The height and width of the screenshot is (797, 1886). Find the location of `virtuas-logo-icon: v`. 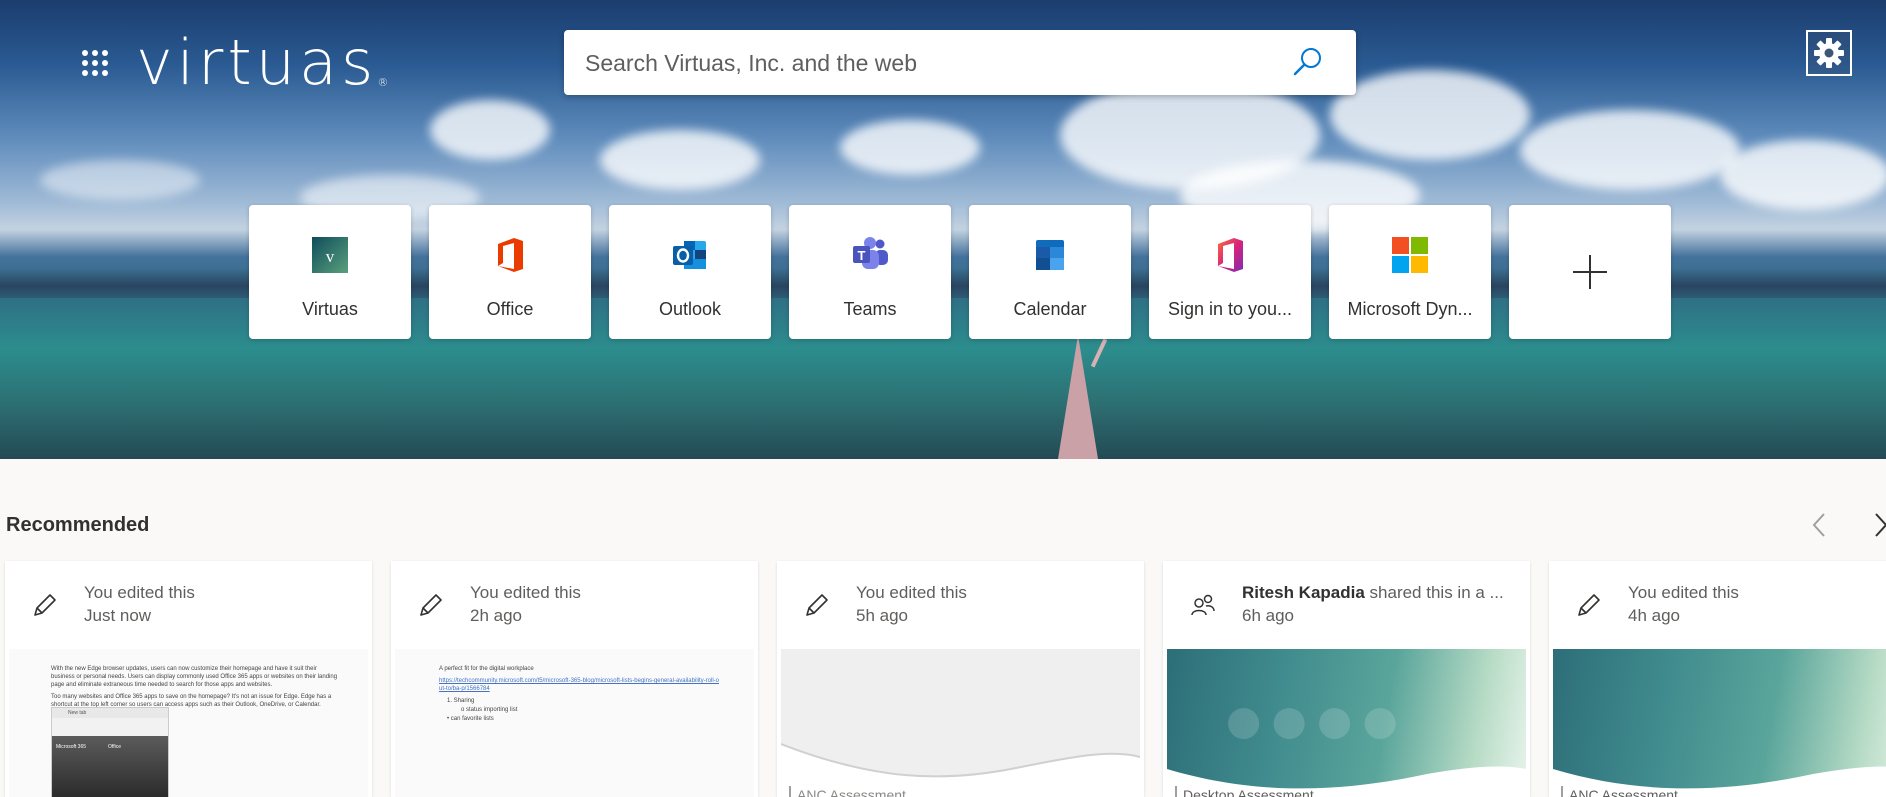

virtuas-logo-icon: v is located at coordinates (330, 255).